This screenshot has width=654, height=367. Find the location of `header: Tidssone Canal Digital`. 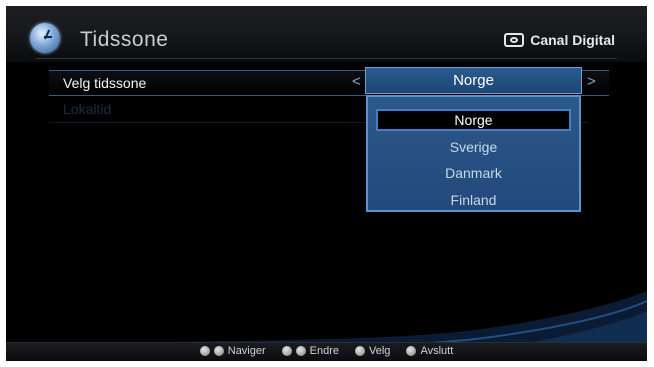

header: Tidssone Canal Digital is located at coordinates (326, 34).